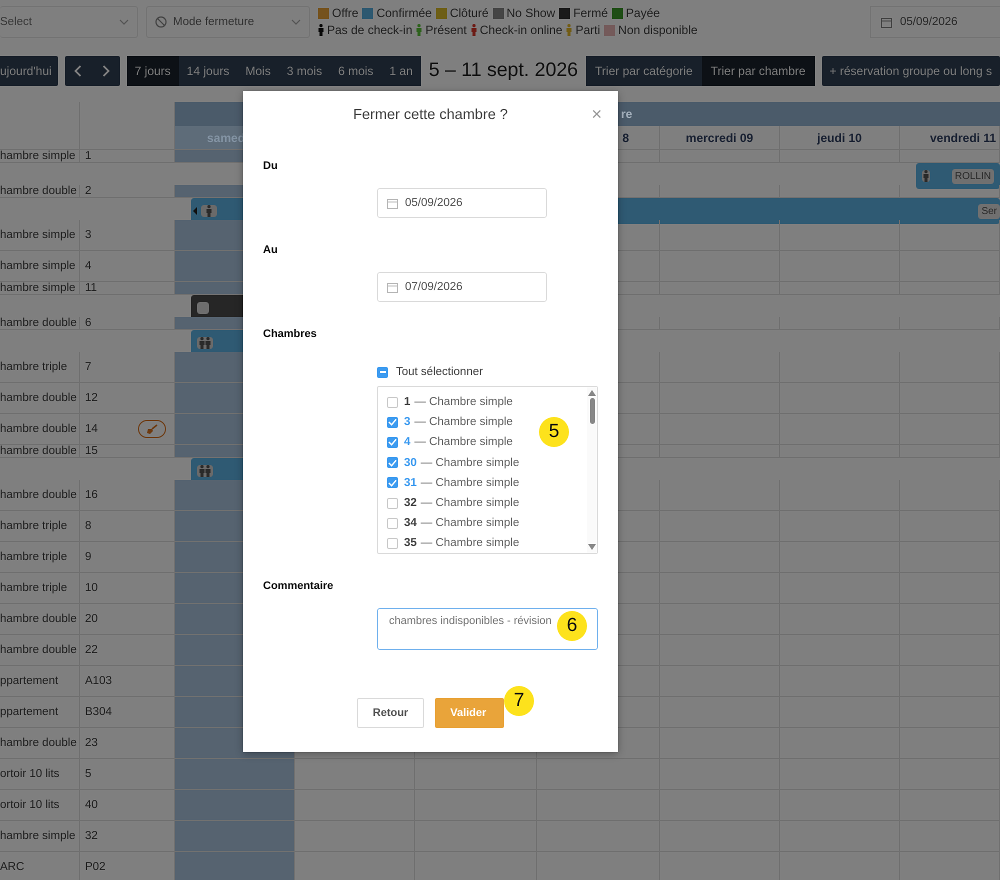 This screenshot has width=1000, height=880. What do you see at coordinates (88, 367) in the screenshot?
I see `room-number: 7` at bounding box center [88, 367].